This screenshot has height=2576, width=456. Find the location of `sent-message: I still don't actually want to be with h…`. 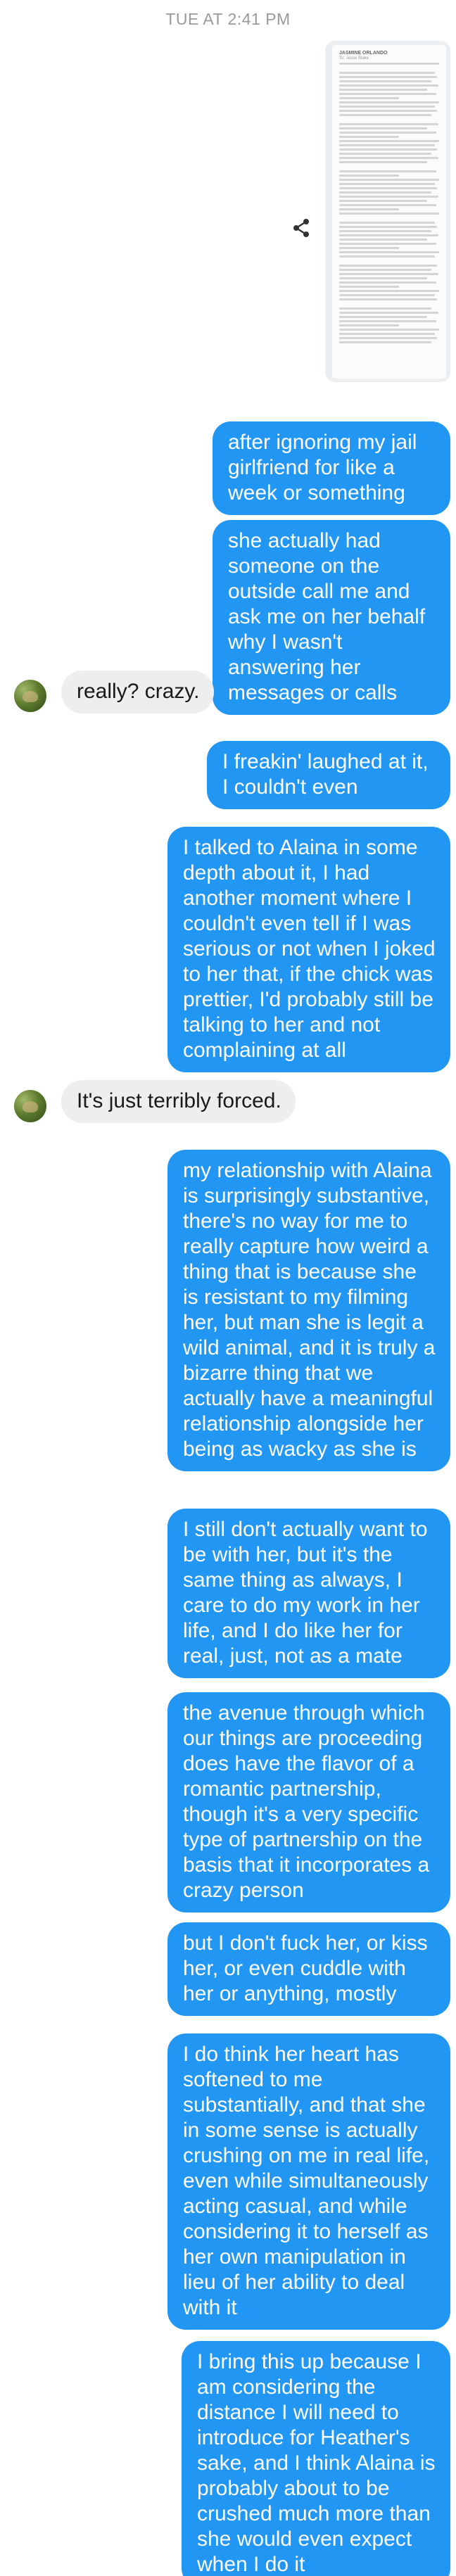

sent-message: I still don't actually want to be with h… is located at coordinates (308, 1593).